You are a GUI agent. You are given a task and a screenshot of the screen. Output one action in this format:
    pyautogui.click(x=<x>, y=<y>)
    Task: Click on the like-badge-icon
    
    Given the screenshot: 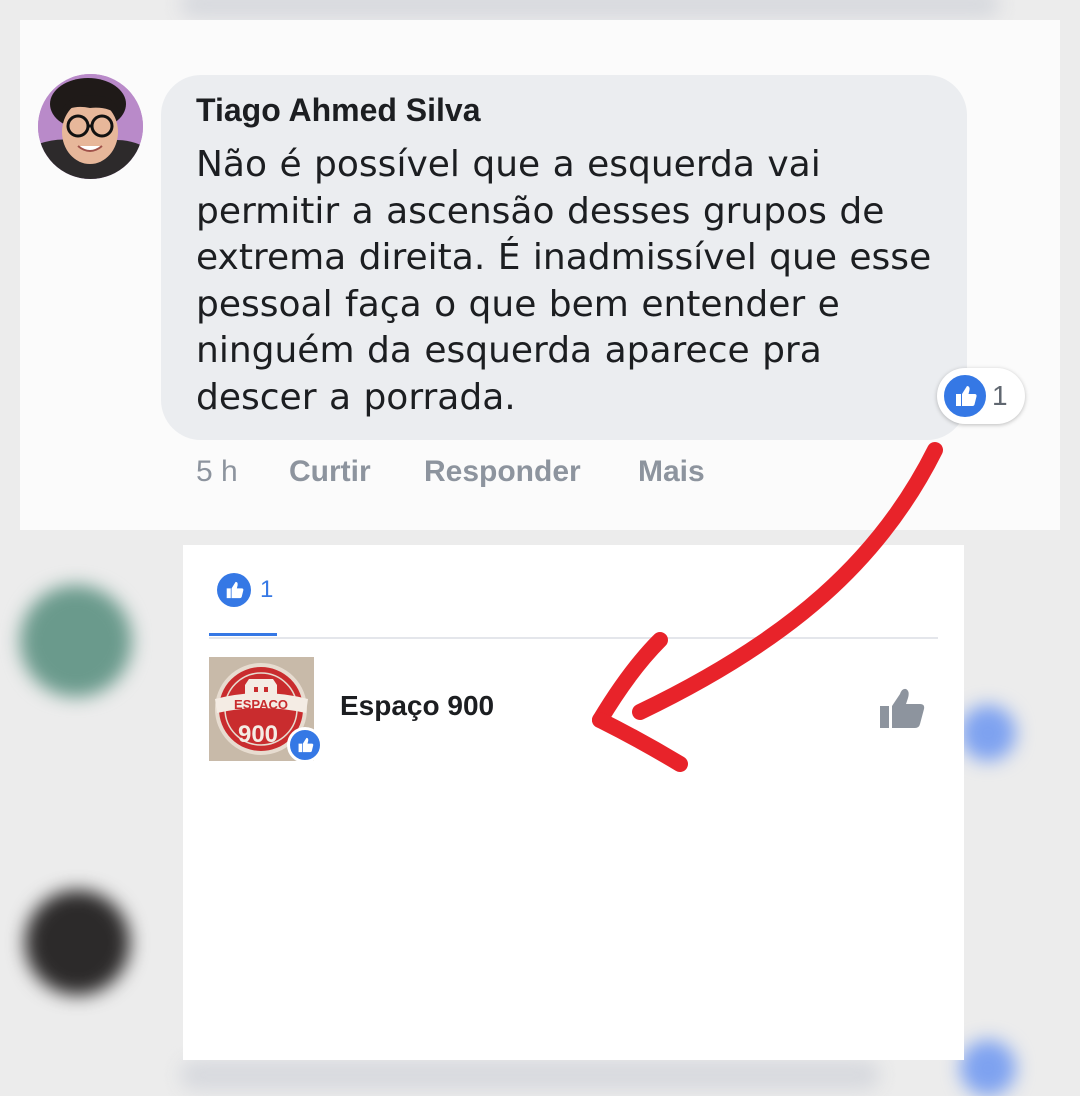 What is the action you would take?
    pyautogui.click(x=305, y=745)
    